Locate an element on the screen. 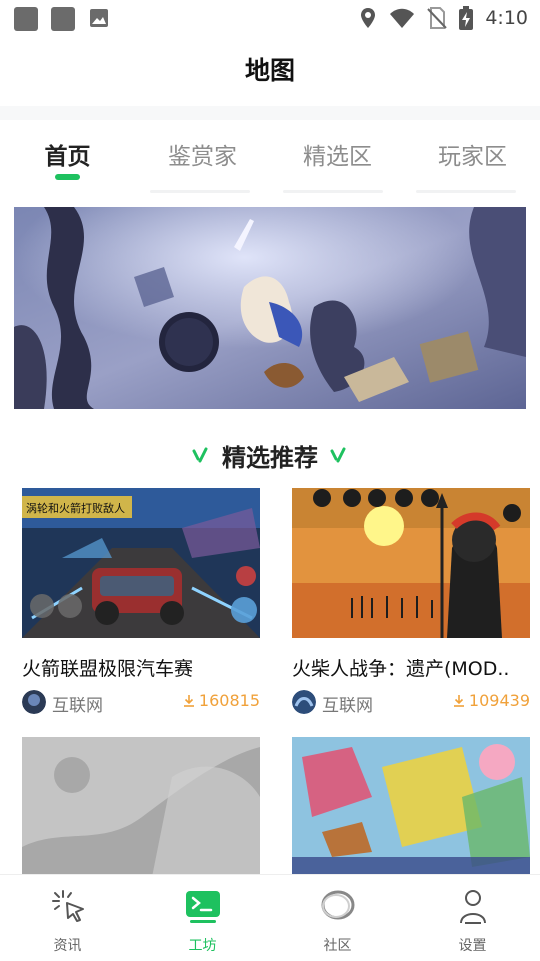  tab-label: 玩家区 is located at coordinates (472, 157).